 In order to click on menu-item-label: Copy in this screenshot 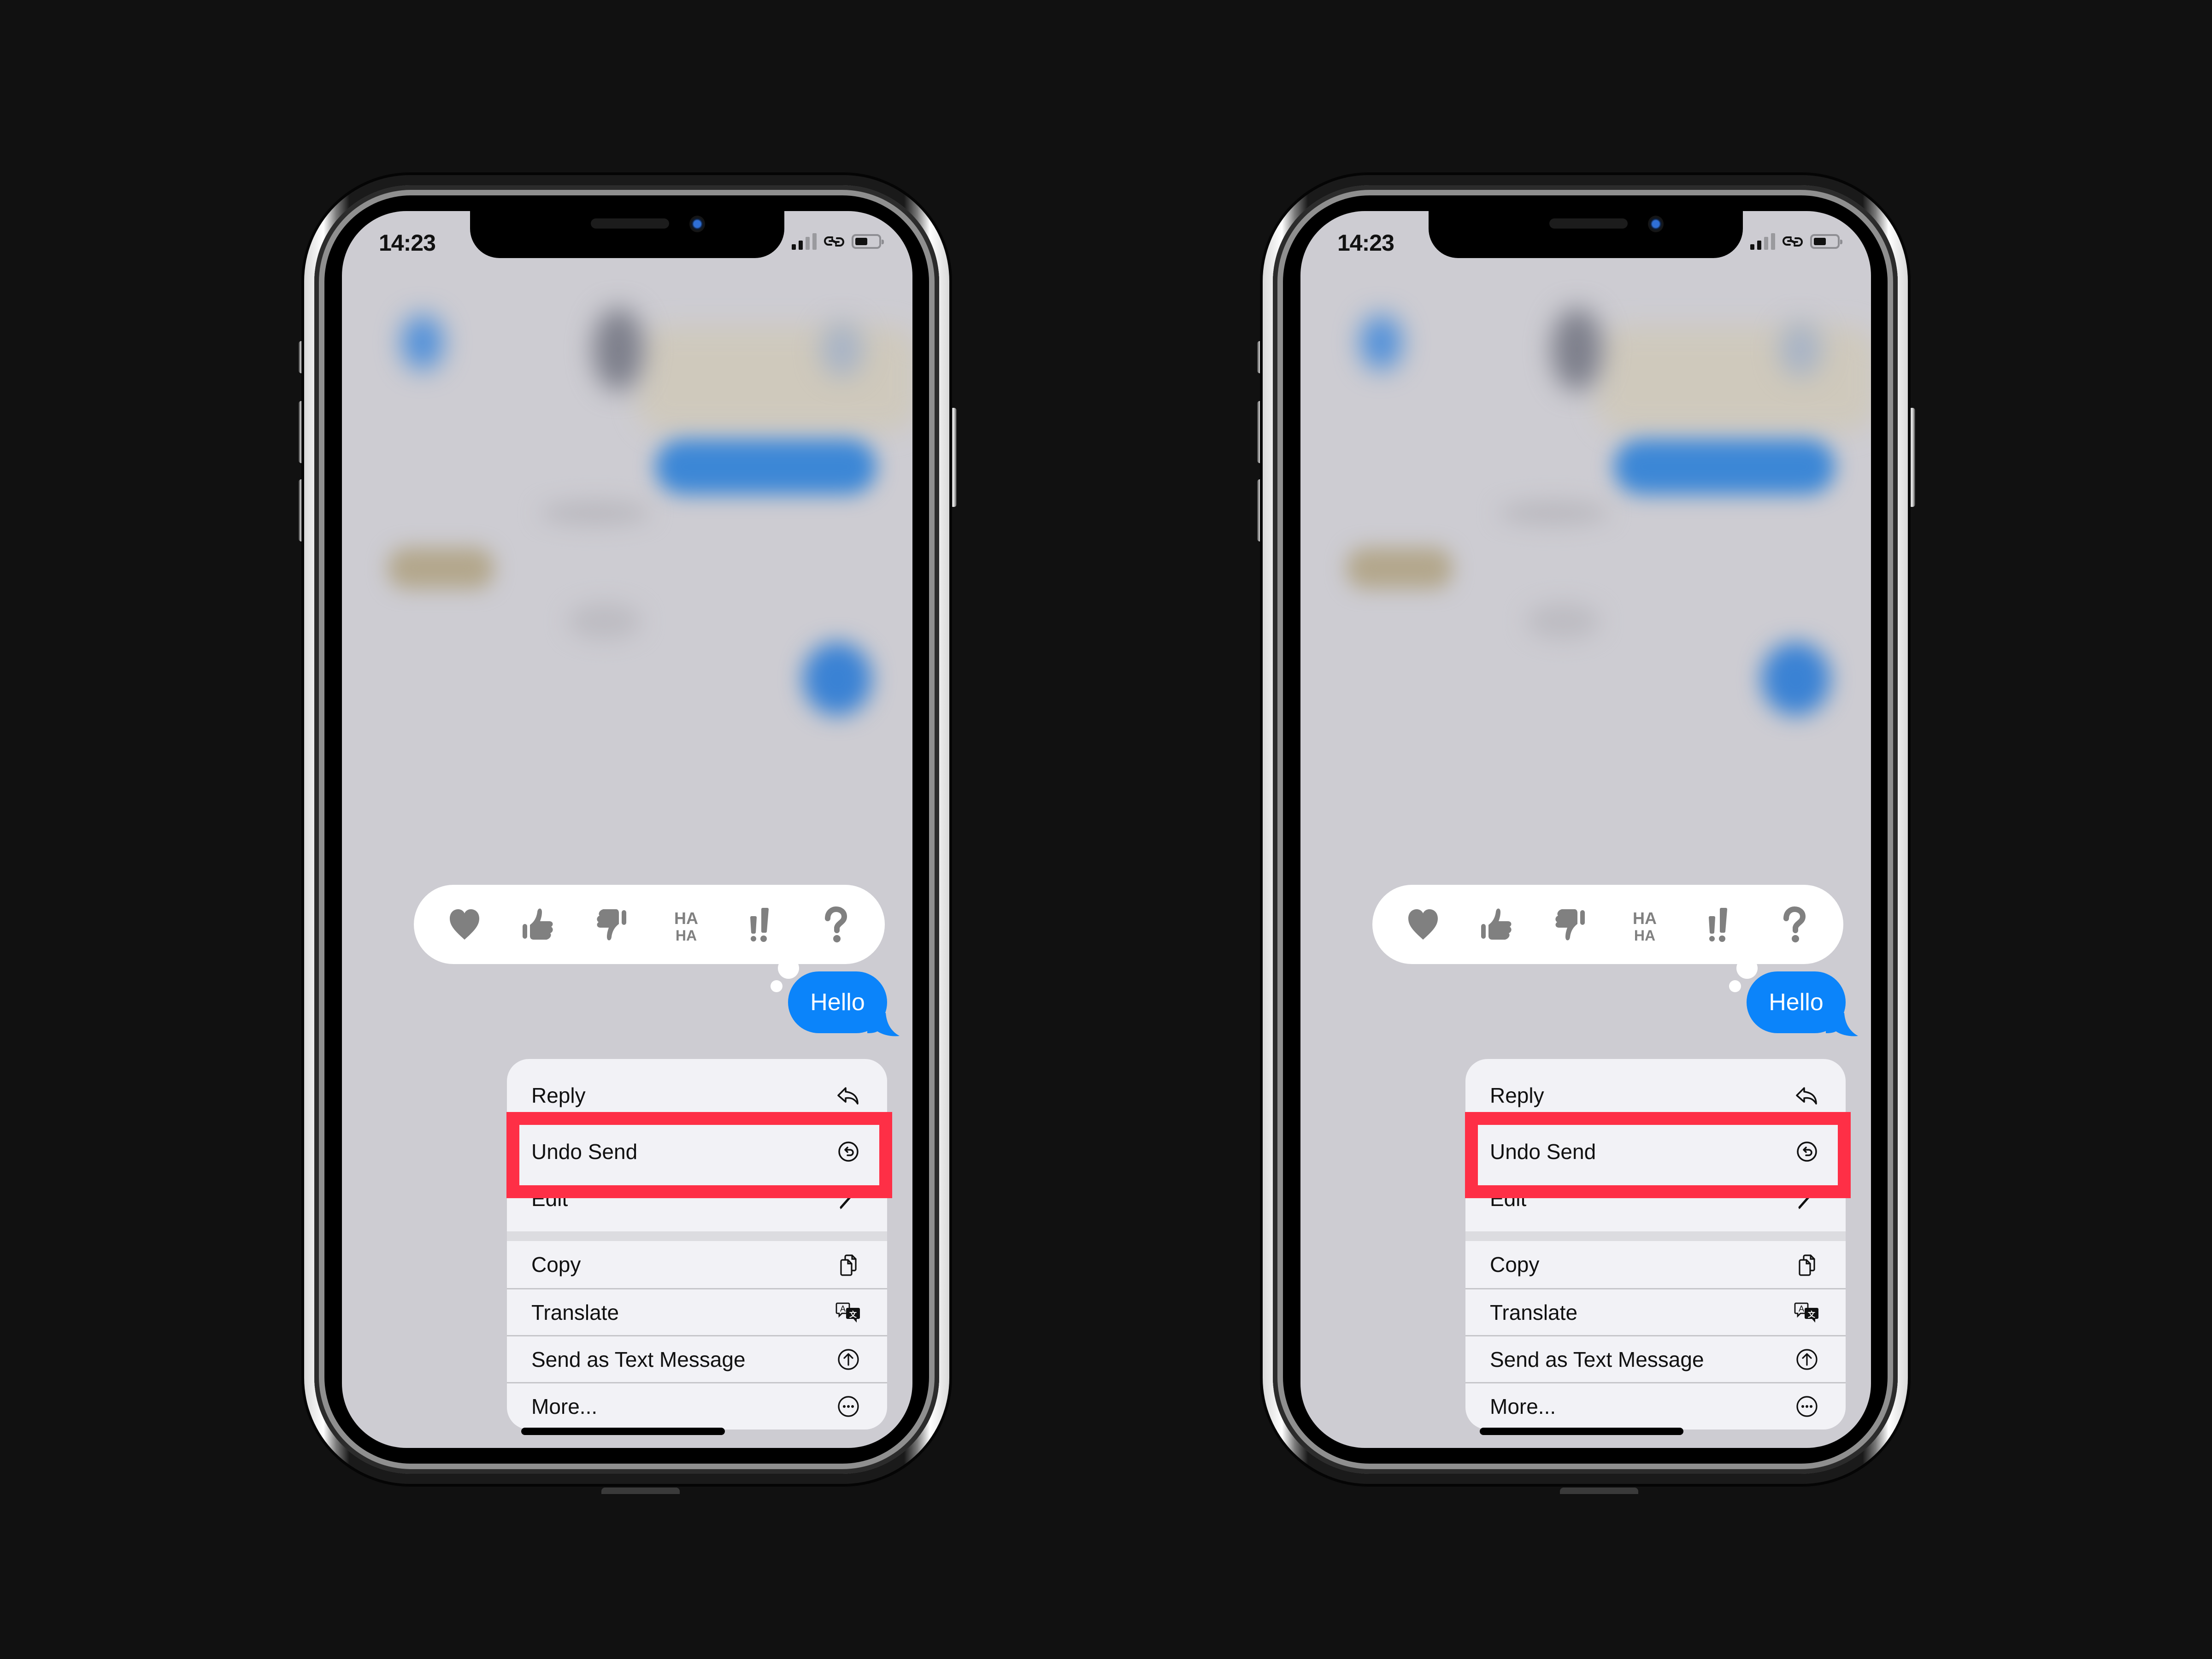, I will do `click(556, 1265)`.